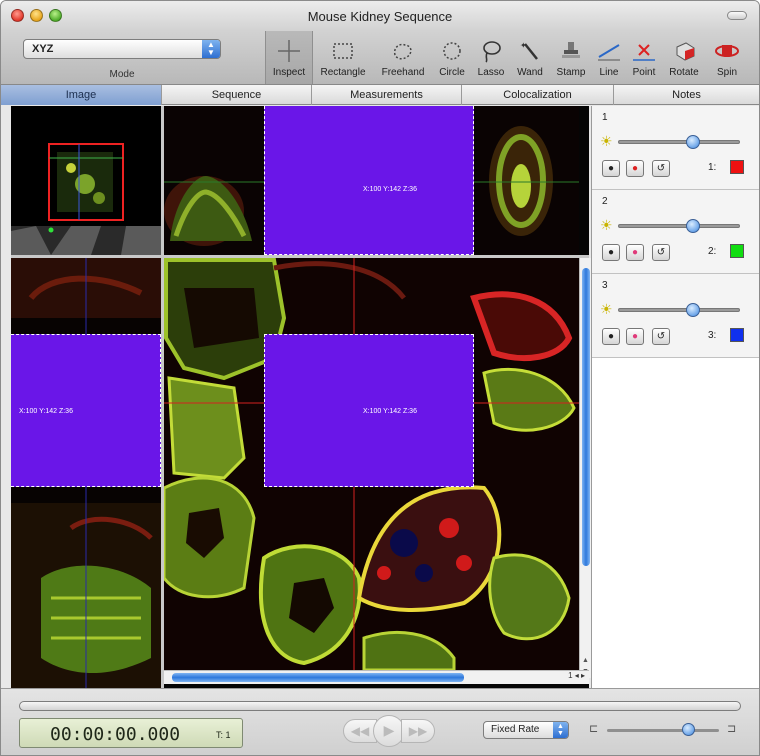 The width and height of the screenshot is (760, 756). I want to click on freehand-icon, so click(402, 51).